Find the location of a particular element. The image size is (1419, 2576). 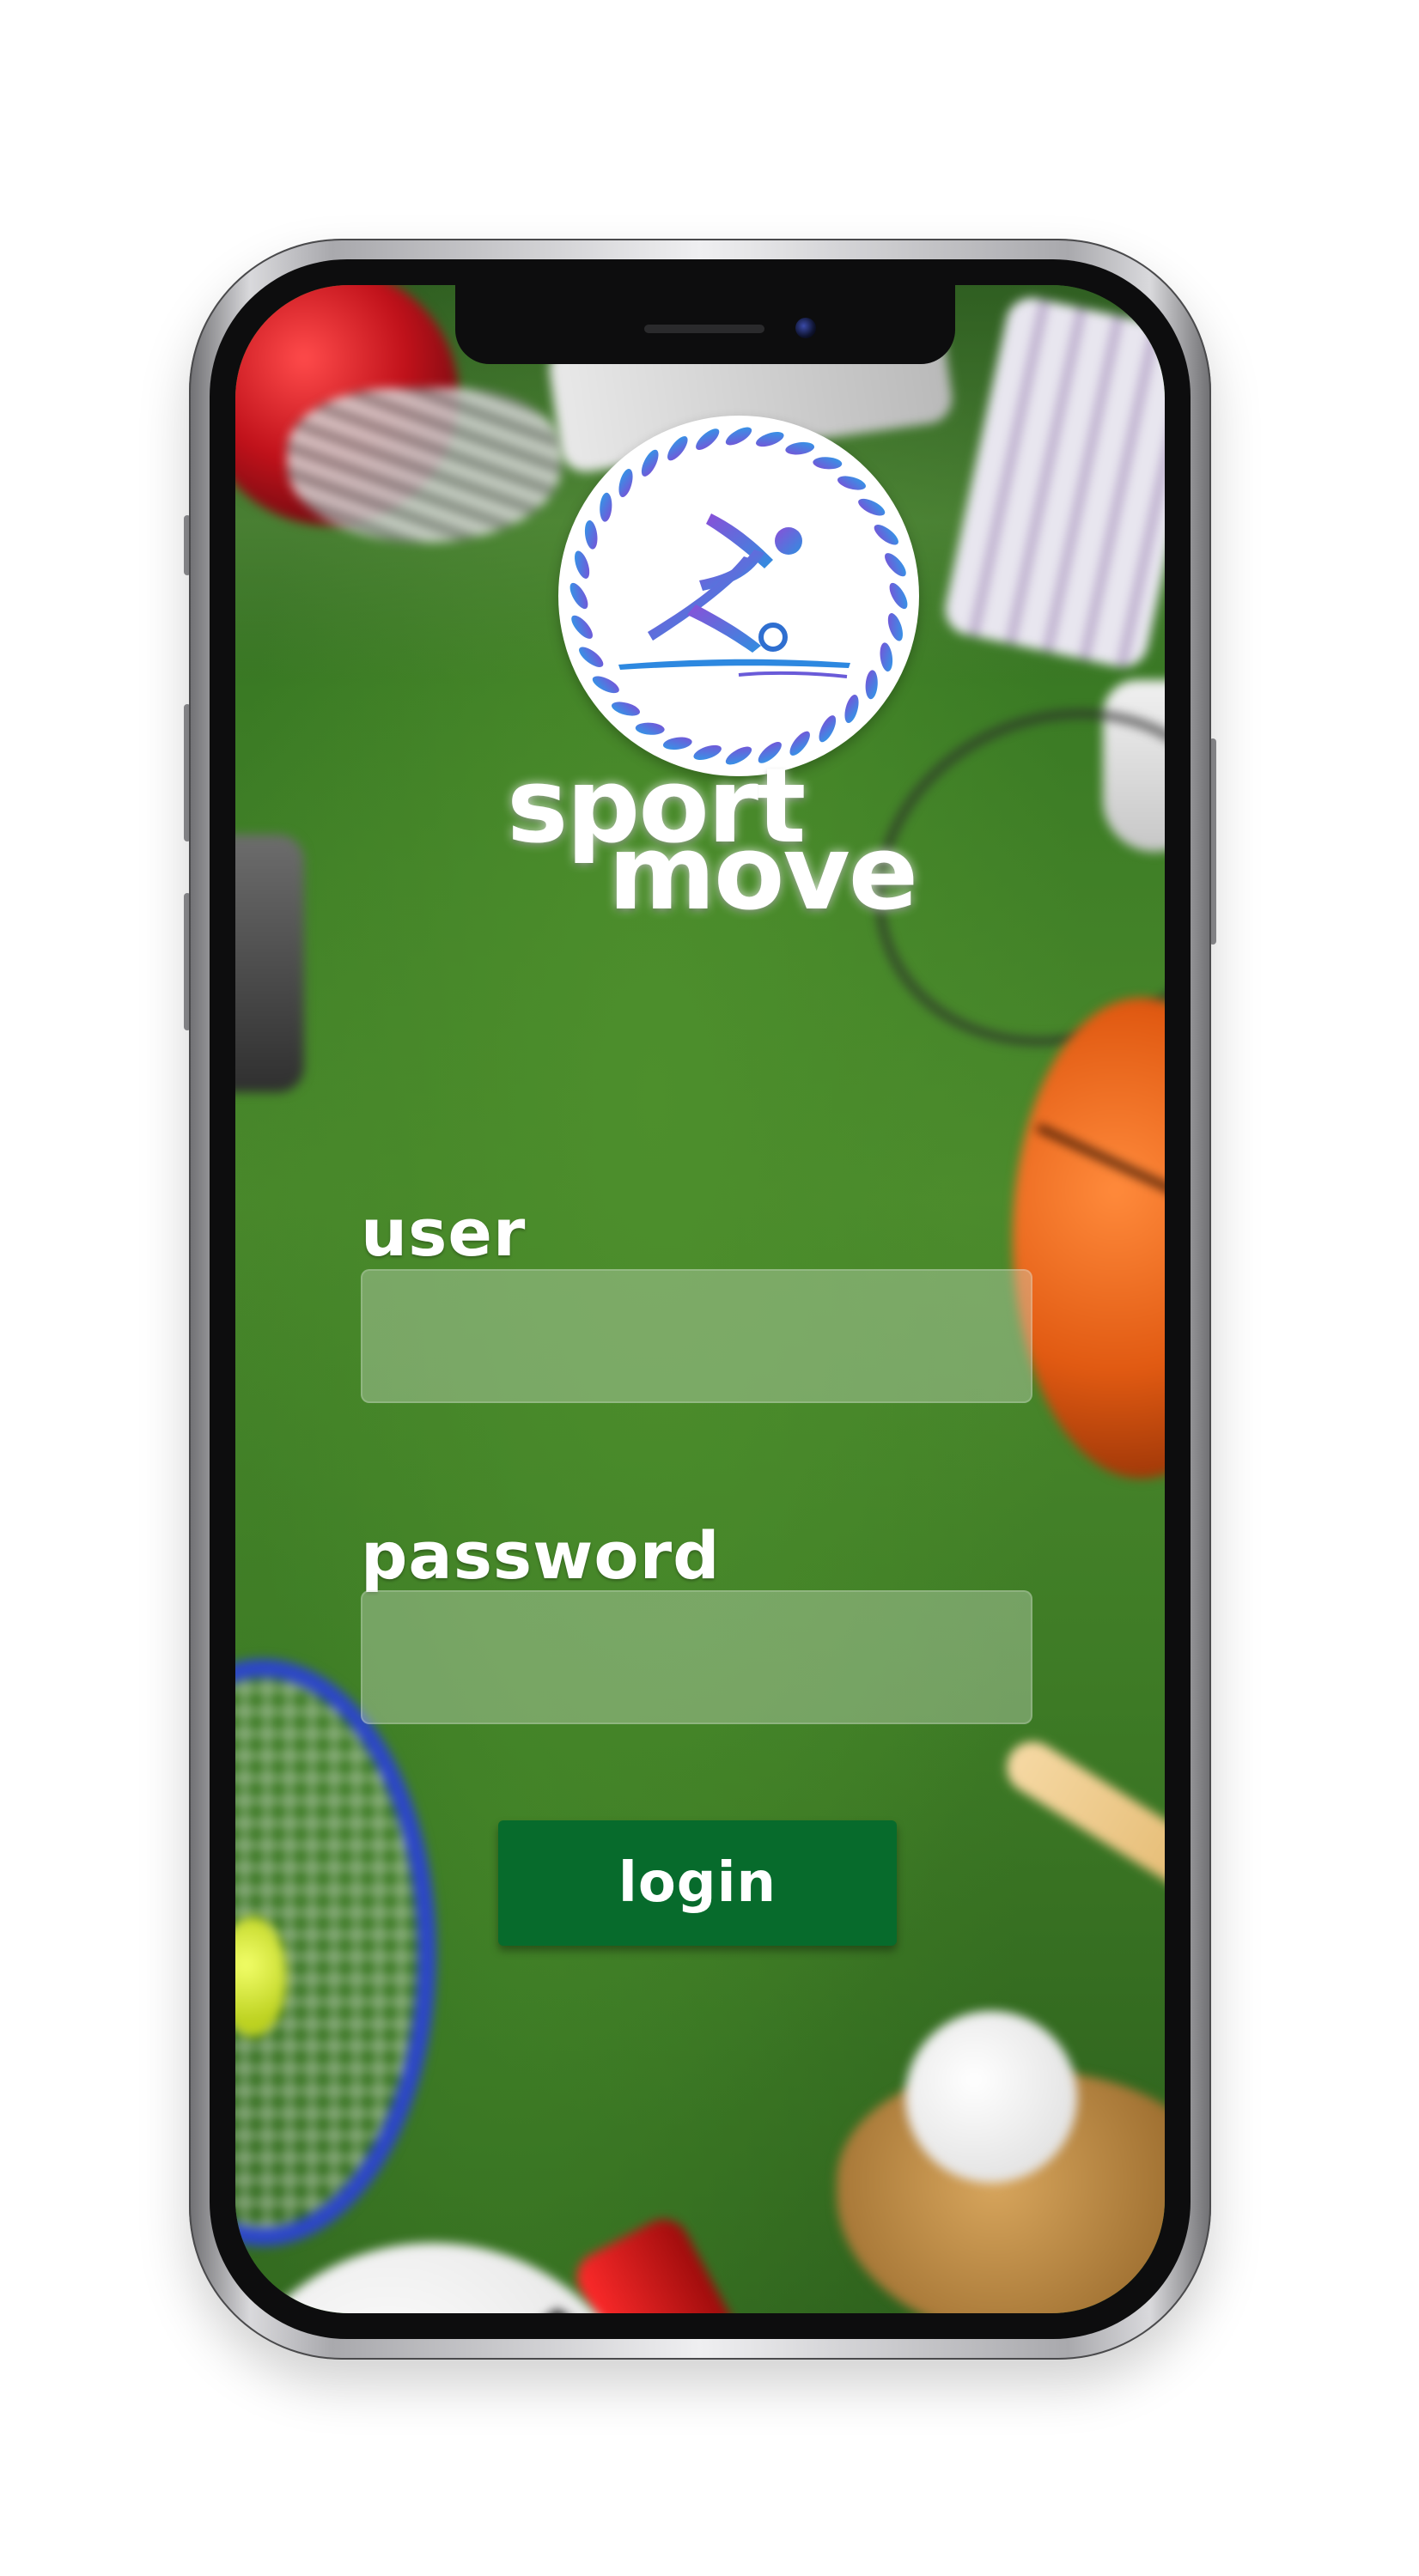

laurel-wreath is located at coordinates (738, 596).